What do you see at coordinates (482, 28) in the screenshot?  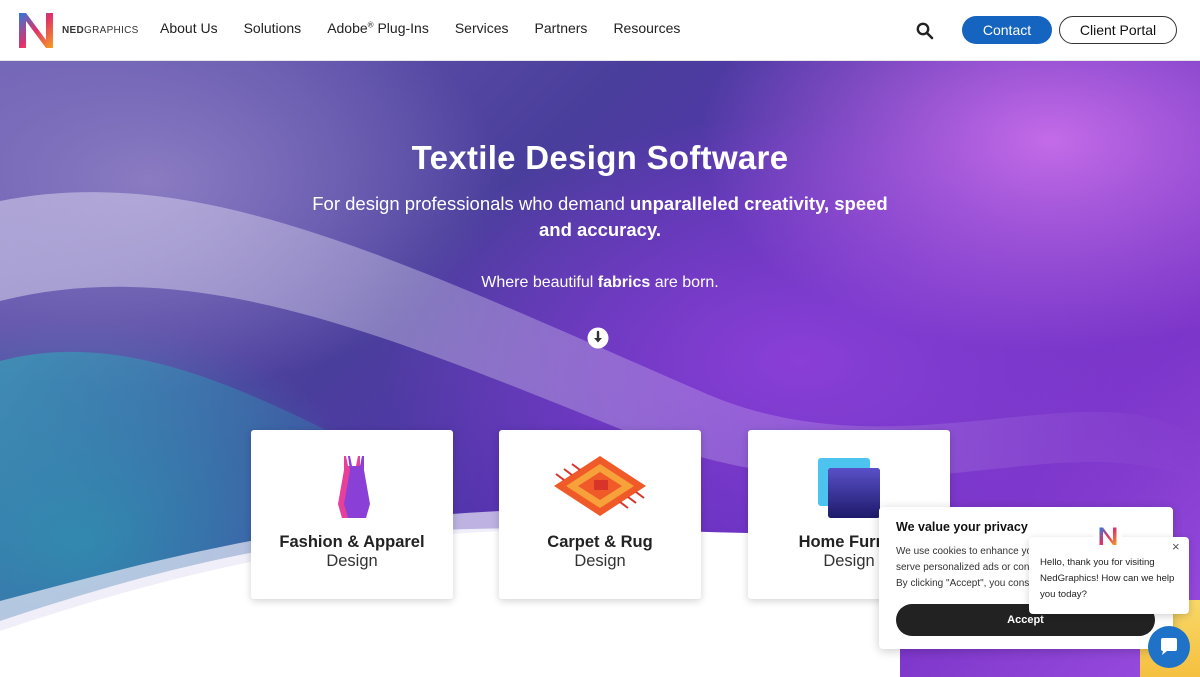 I see `nav-services: Services` at bounding box center [482, 28].